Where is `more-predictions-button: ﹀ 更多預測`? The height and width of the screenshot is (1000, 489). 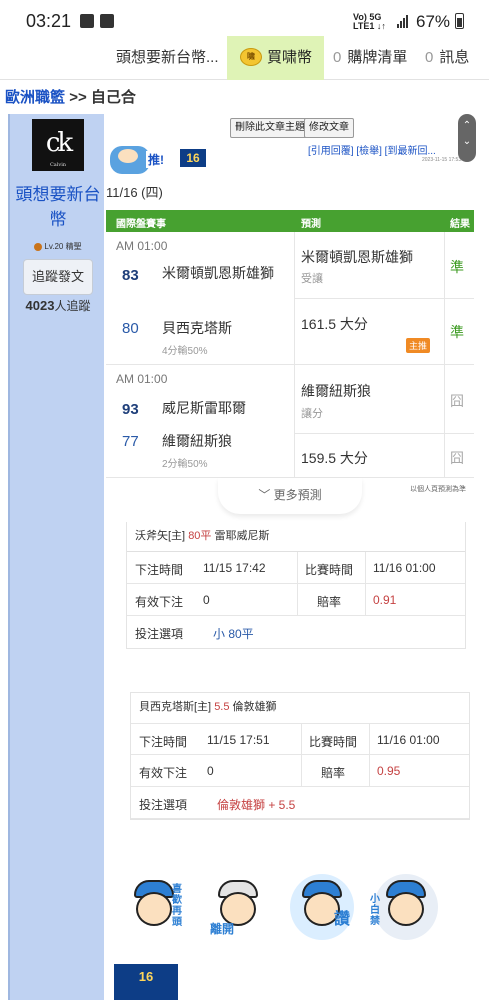
more-predictions-button: ﹀ 更多預測 is located at coordinates (290, 496).